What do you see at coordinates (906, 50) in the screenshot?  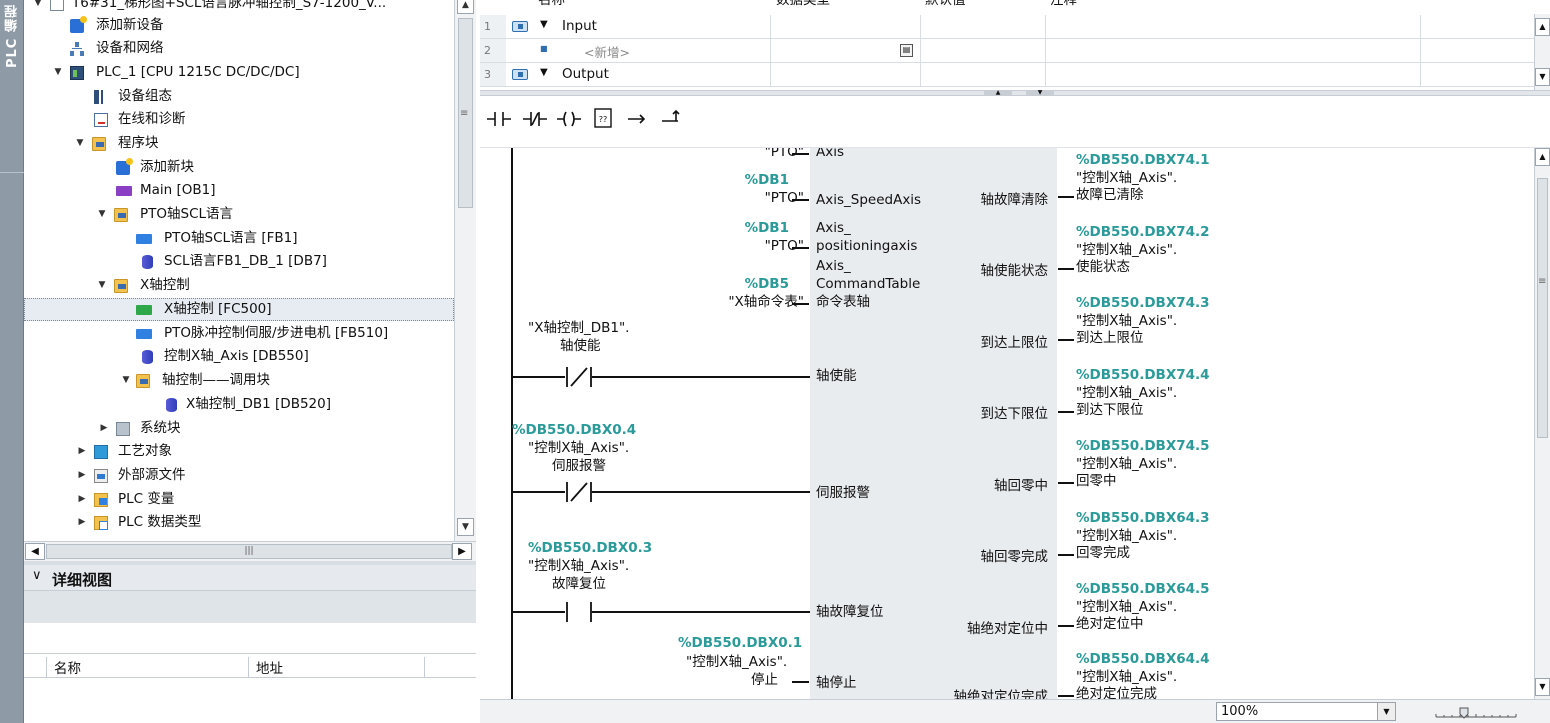 I see `datatype-picker-button: ▤` at bounding box center [906, 50].